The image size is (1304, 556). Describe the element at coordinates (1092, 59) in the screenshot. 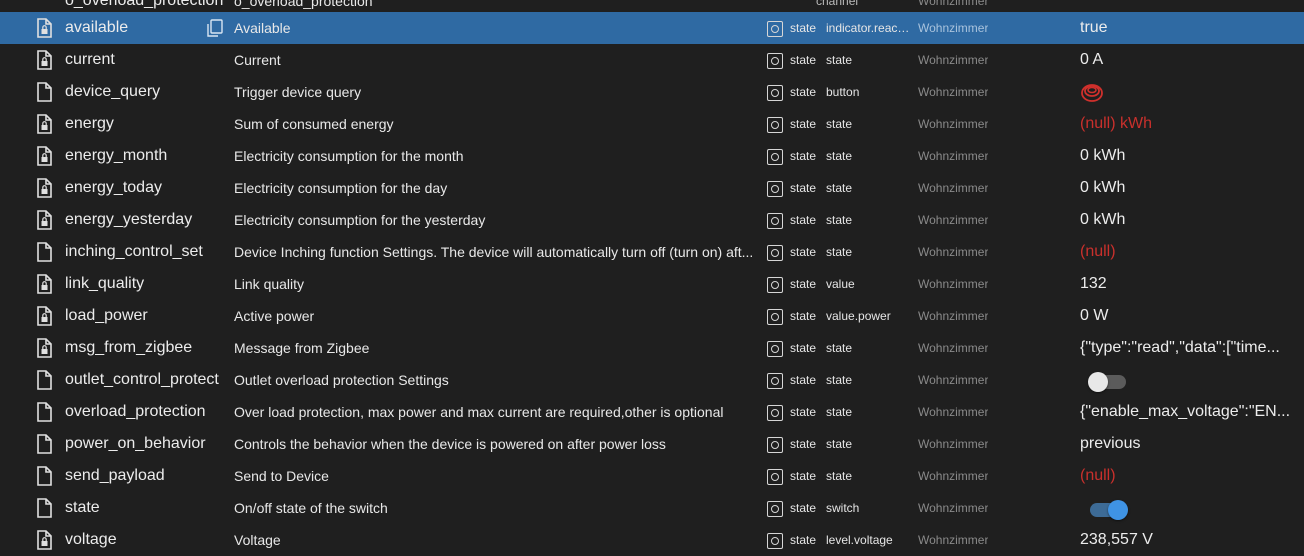

I see `object-value: 0 A` at that location.